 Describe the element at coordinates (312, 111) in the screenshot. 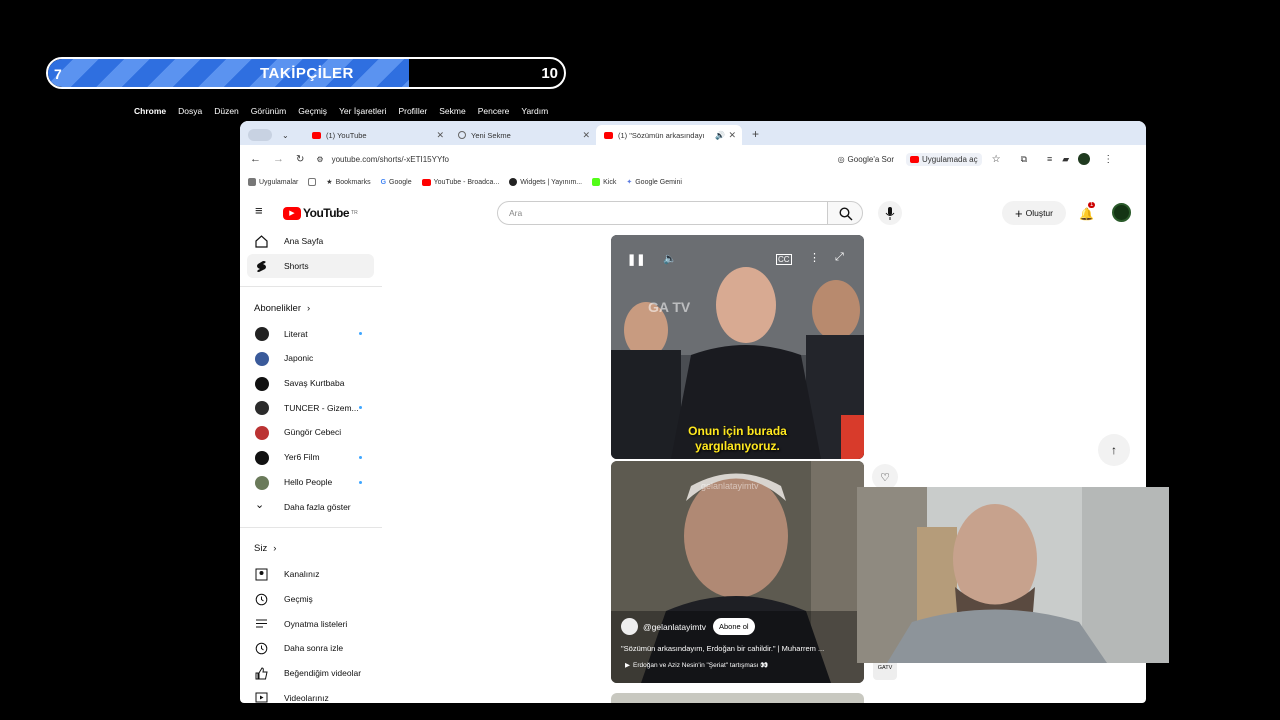

I see `menu-gecmis: Geçmiş` at that location.